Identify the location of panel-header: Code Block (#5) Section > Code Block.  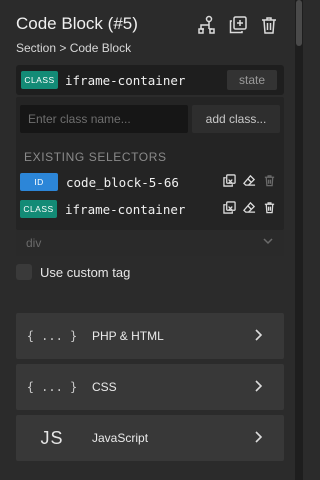
(151, 34).